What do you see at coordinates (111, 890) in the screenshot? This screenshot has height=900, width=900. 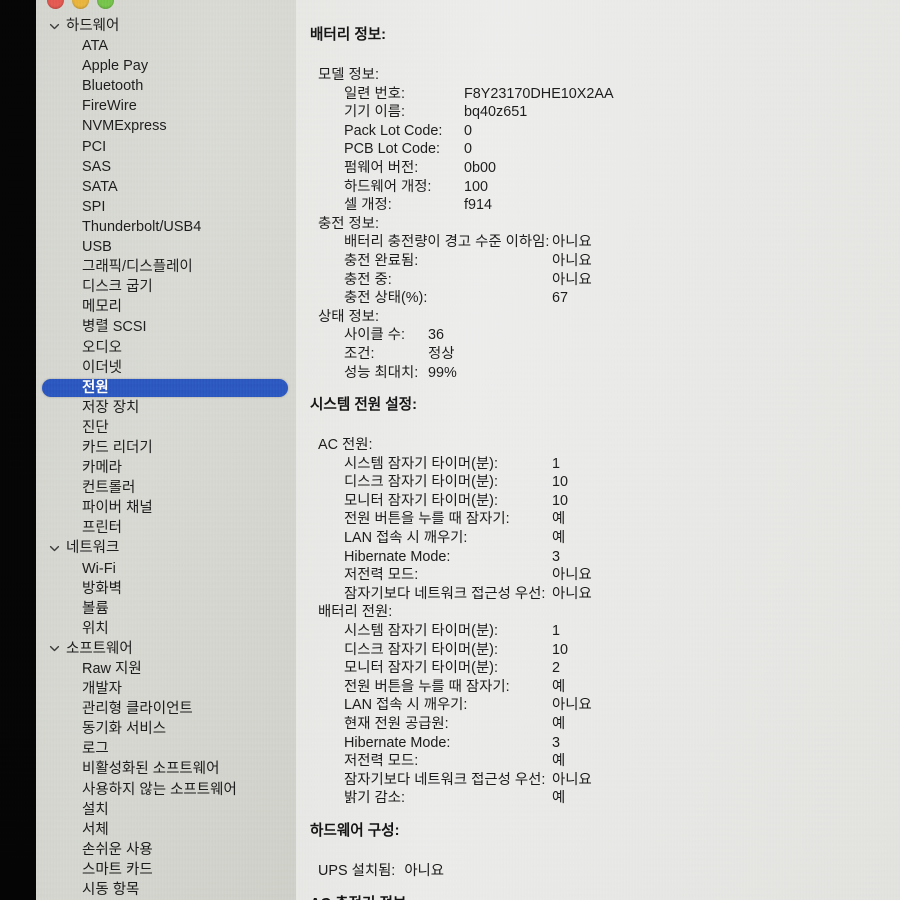 I see `sidebar-item-label: 시동 항목` at bounding box center [111, 890].